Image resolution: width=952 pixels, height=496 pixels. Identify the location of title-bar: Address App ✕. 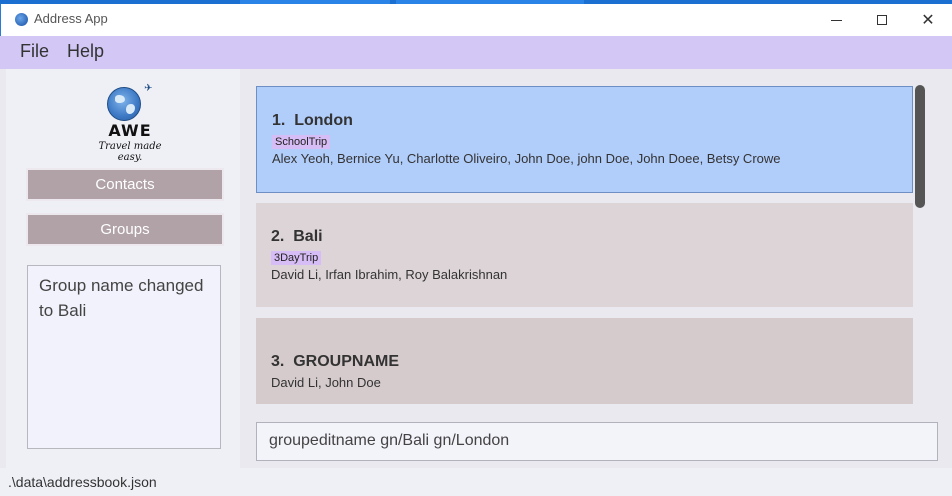
(476, 20).